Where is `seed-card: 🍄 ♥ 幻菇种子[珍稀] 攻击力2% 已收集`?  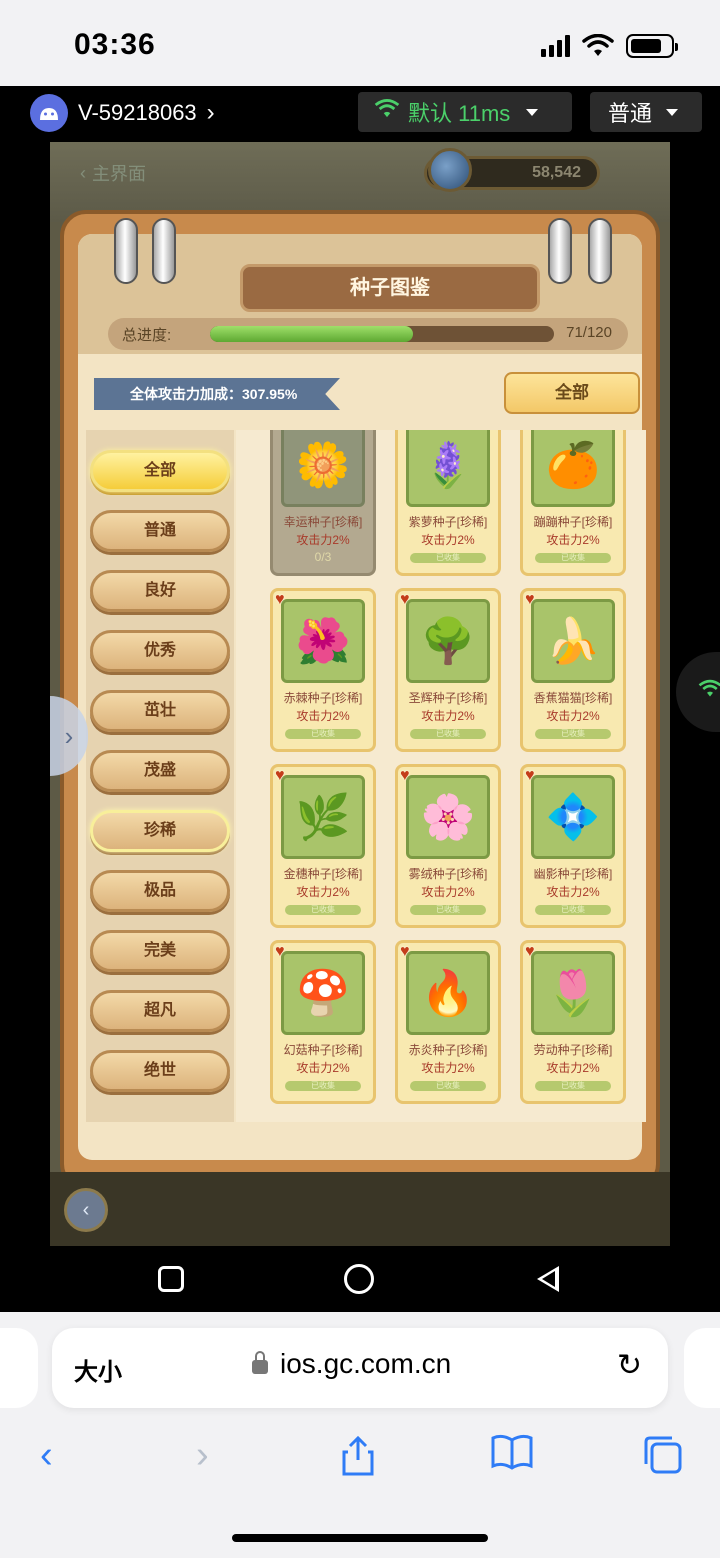
seed-card: 🍄 ♥ 幻菇种子[珍稀] 攻击力2% 已收集 is located at coordinates (323, 1022).